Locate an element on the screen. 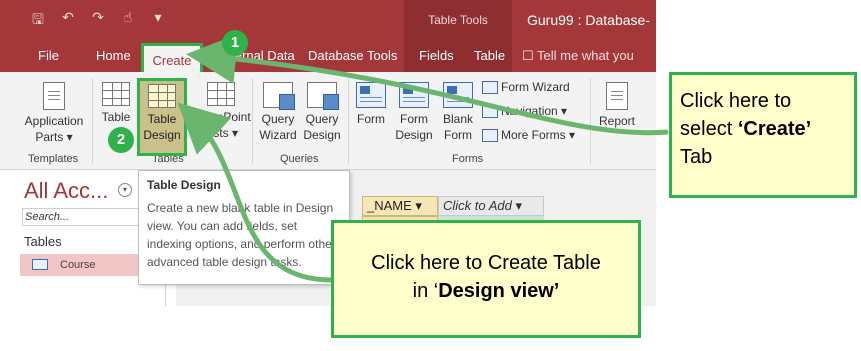 The width and height of the screenshot is (861, 351). callout-select-create: Click here to select ‘Create’ Tab is located at coordinates (763, 135).